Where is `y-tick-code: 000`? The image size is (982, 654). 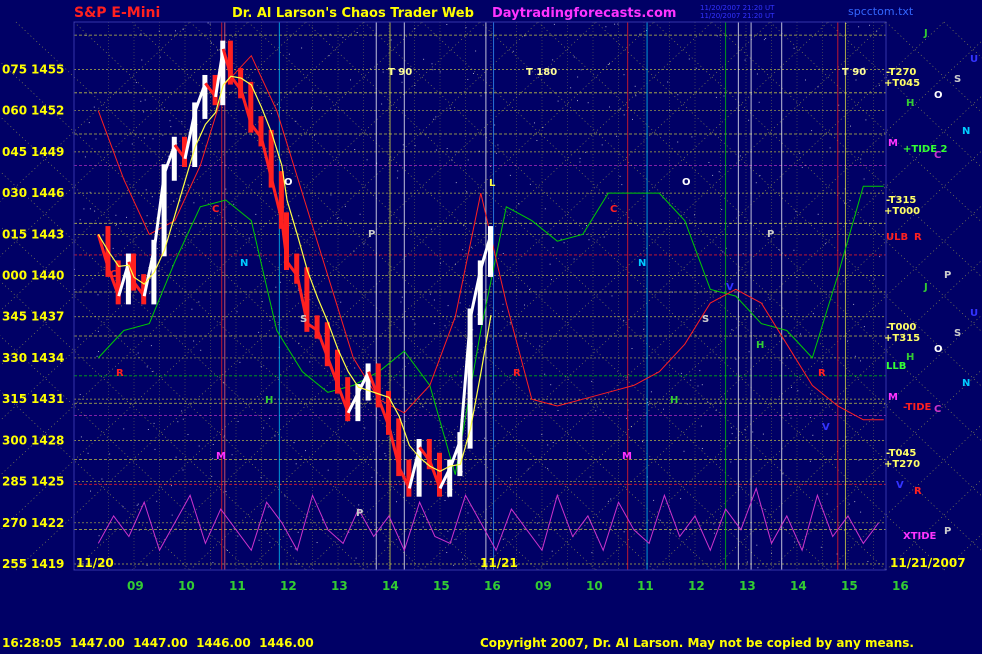 y-tick-code: 000 is located at coordinates (14, 276).